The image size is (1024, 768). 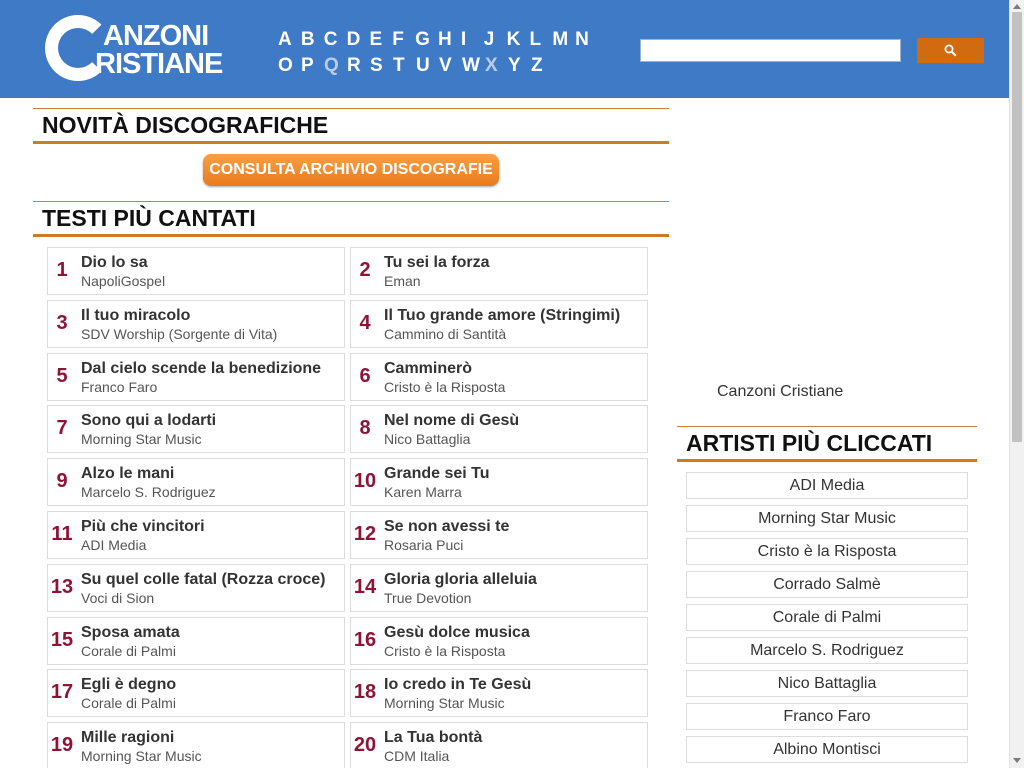 I want to click on scroll-down-arrow-icon, so click(x=1017, y=760).